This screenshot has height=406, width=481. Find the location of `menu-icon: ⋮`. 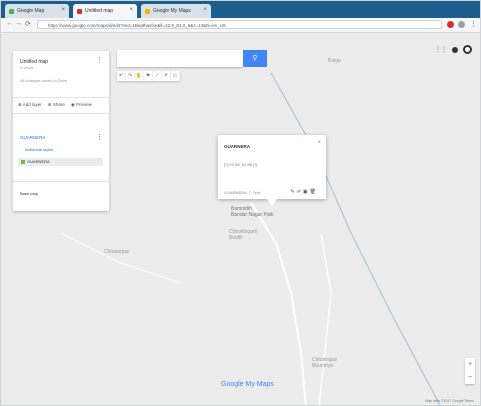

menu-icon: ⋮ is located at coordinates (473, 24).